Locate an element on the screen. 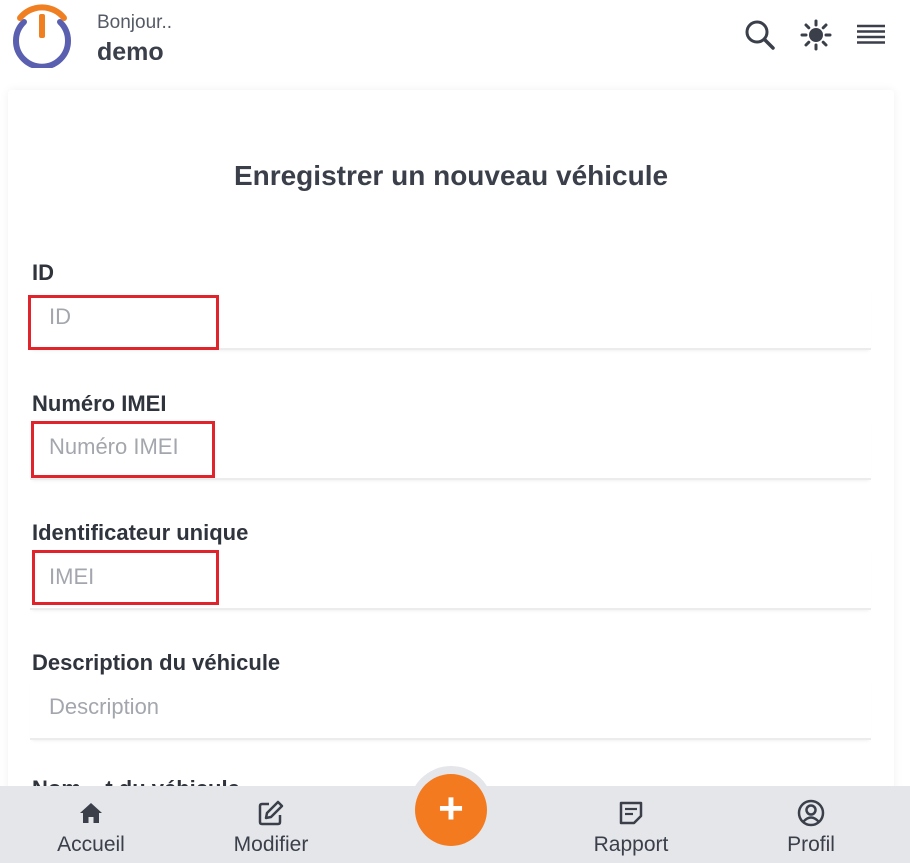 This screenshot has height=863, width=910. nav-item-rapport: Rapport is located at coordinates (631, 824).